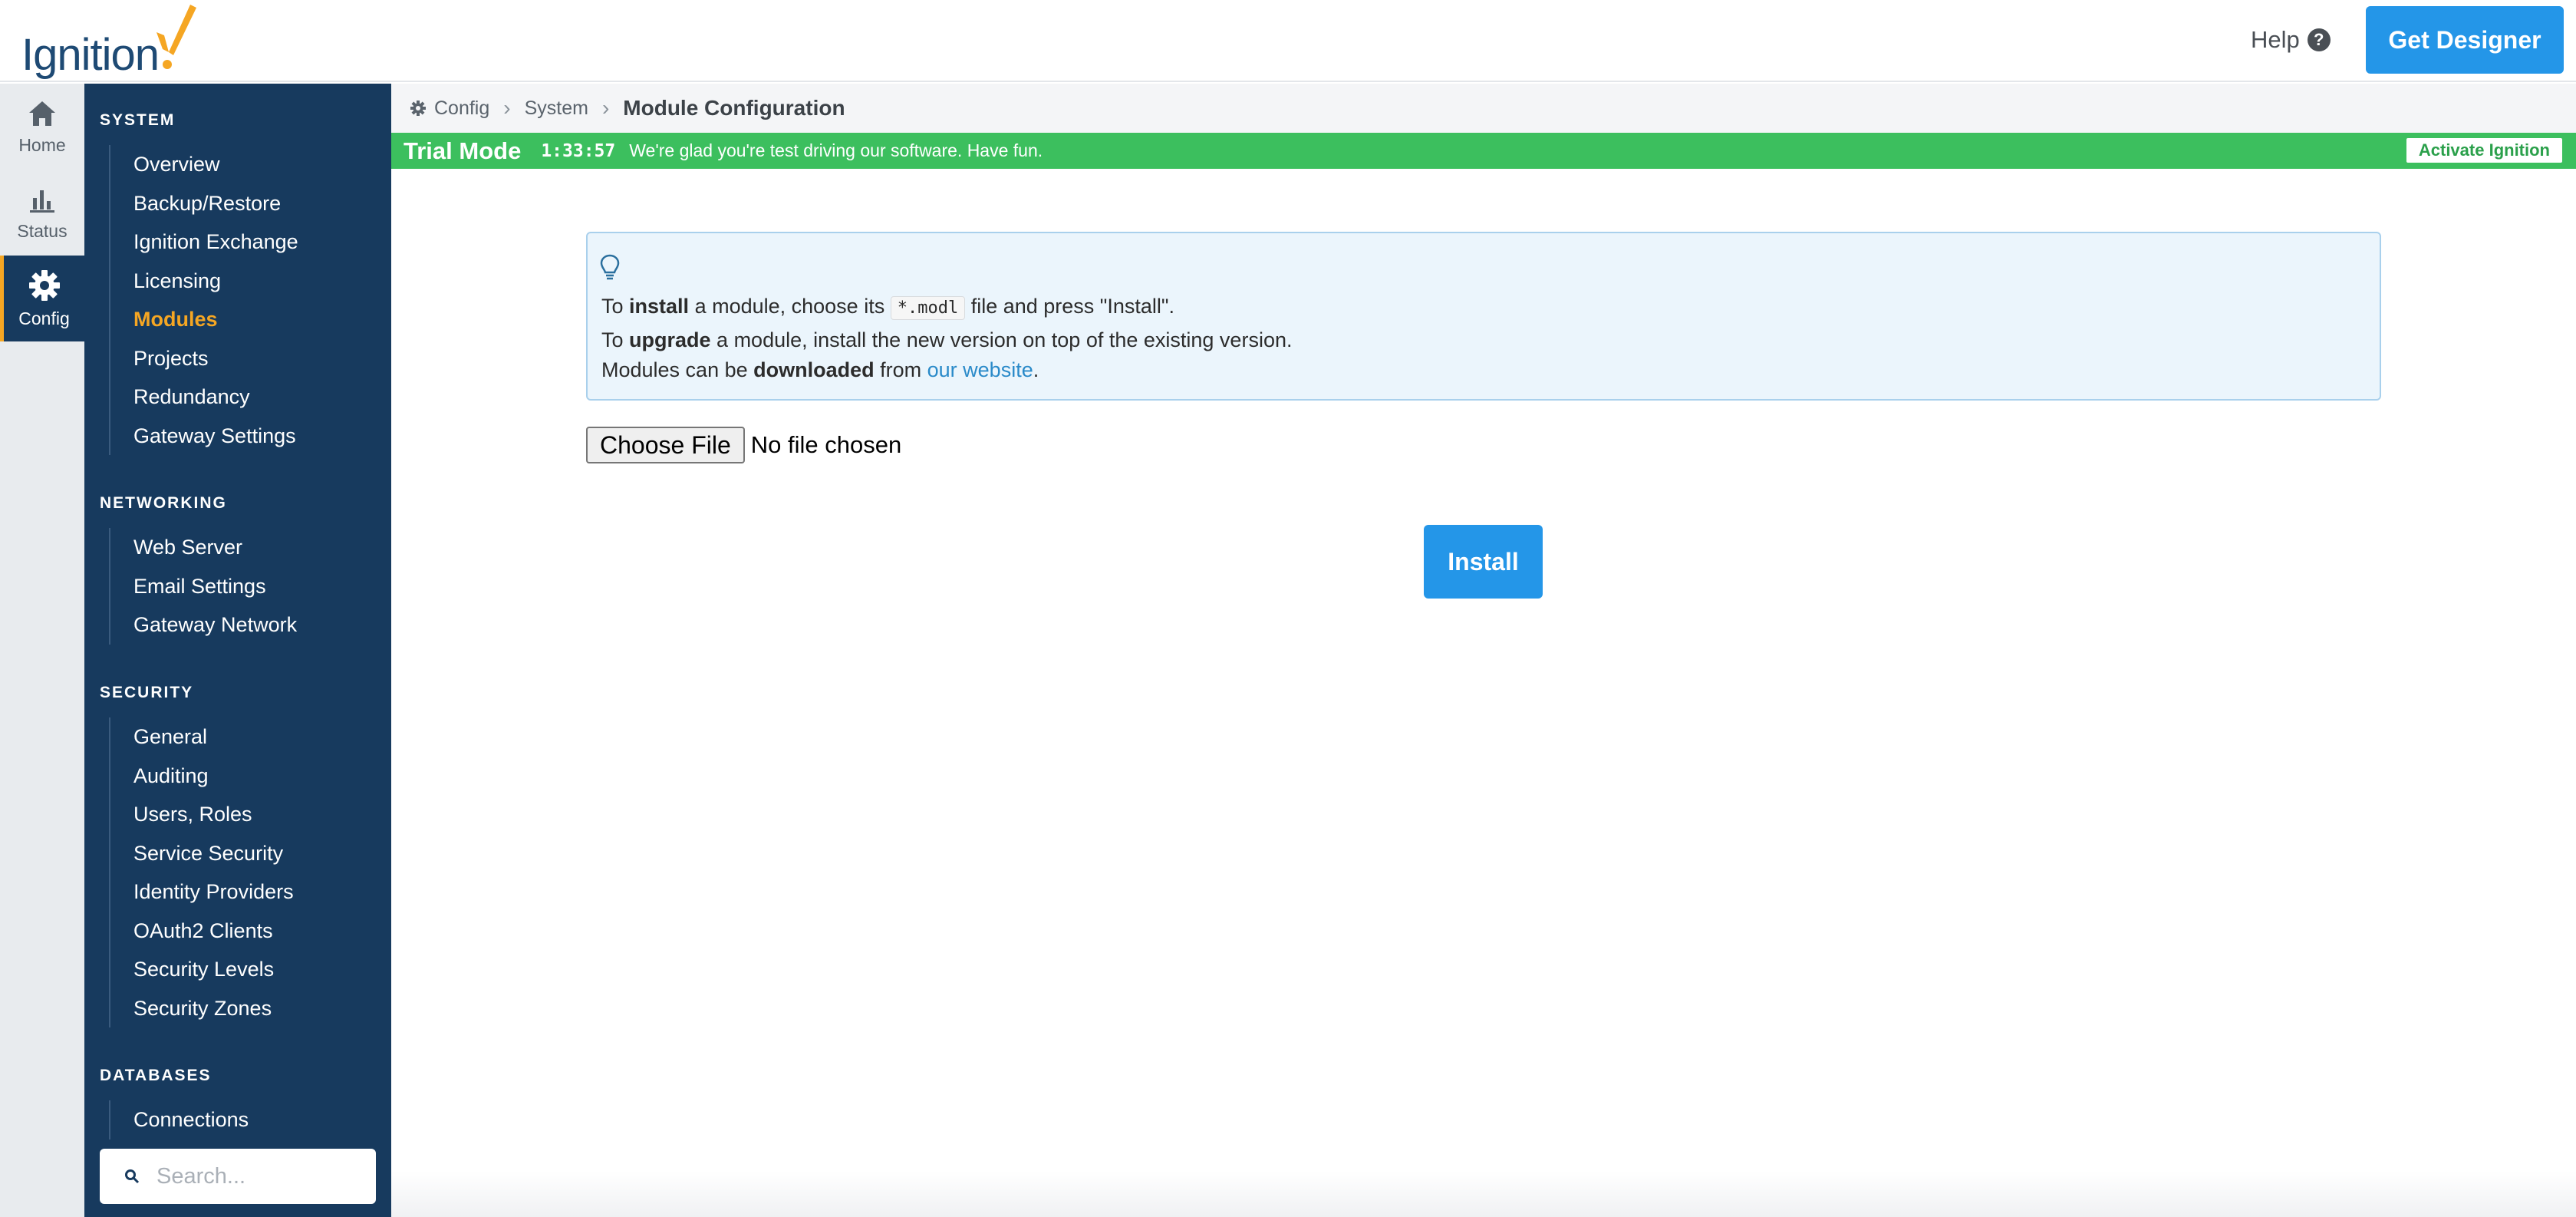 The width and height of the screenshot is (2576, 1217). I want to click on logo-mark-icon, so click(176, 37).